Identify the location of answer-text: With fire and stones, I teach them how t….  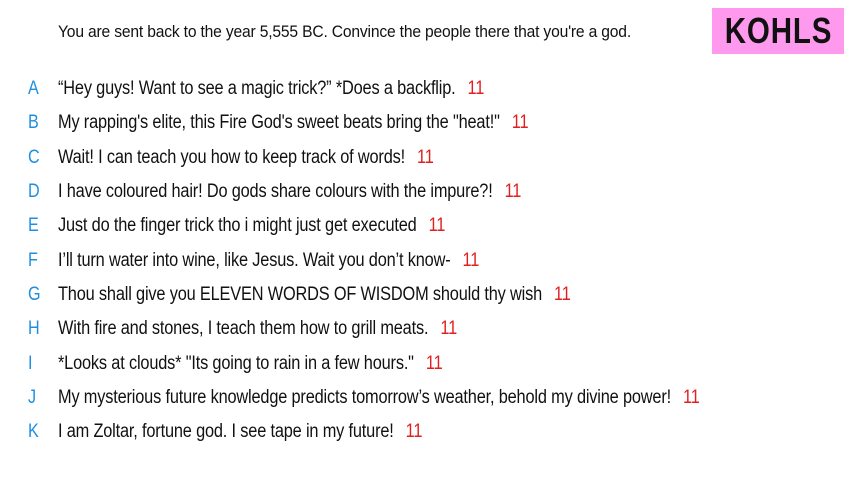
(243, 329).